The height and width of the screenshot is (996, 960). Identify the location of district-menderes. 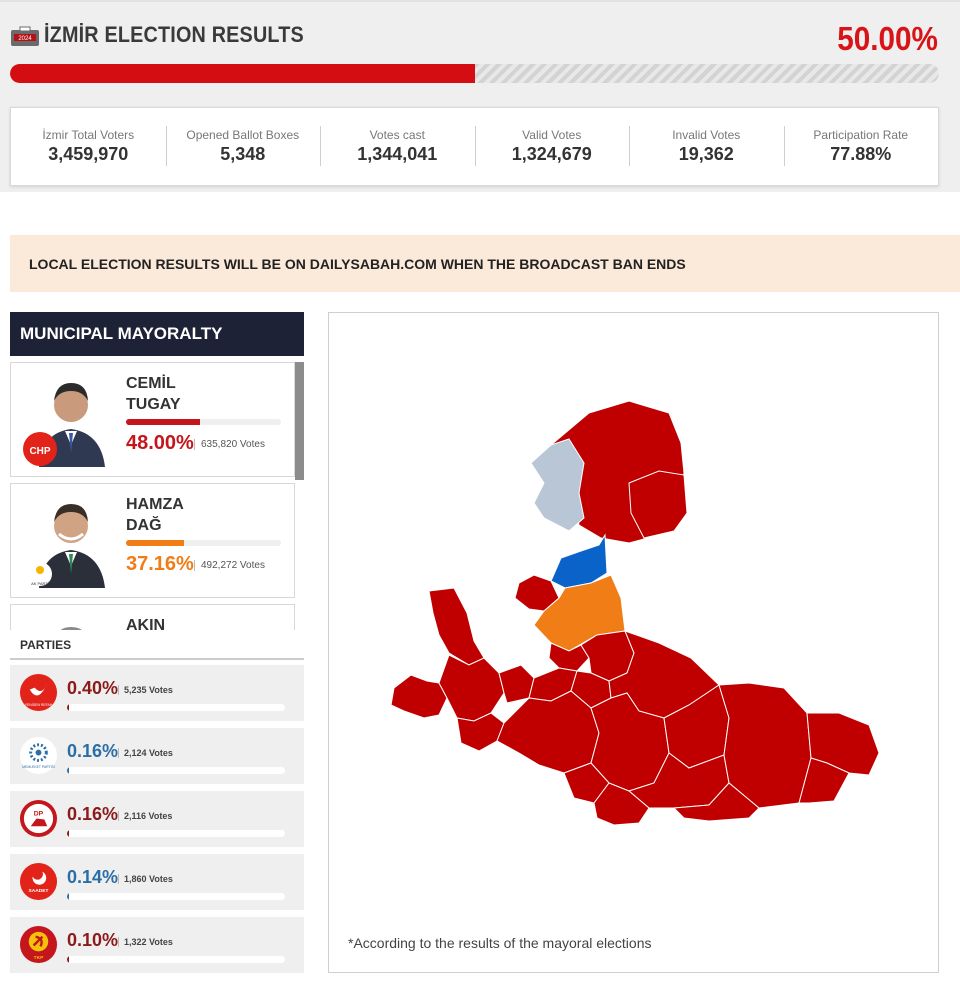
(548, 732).